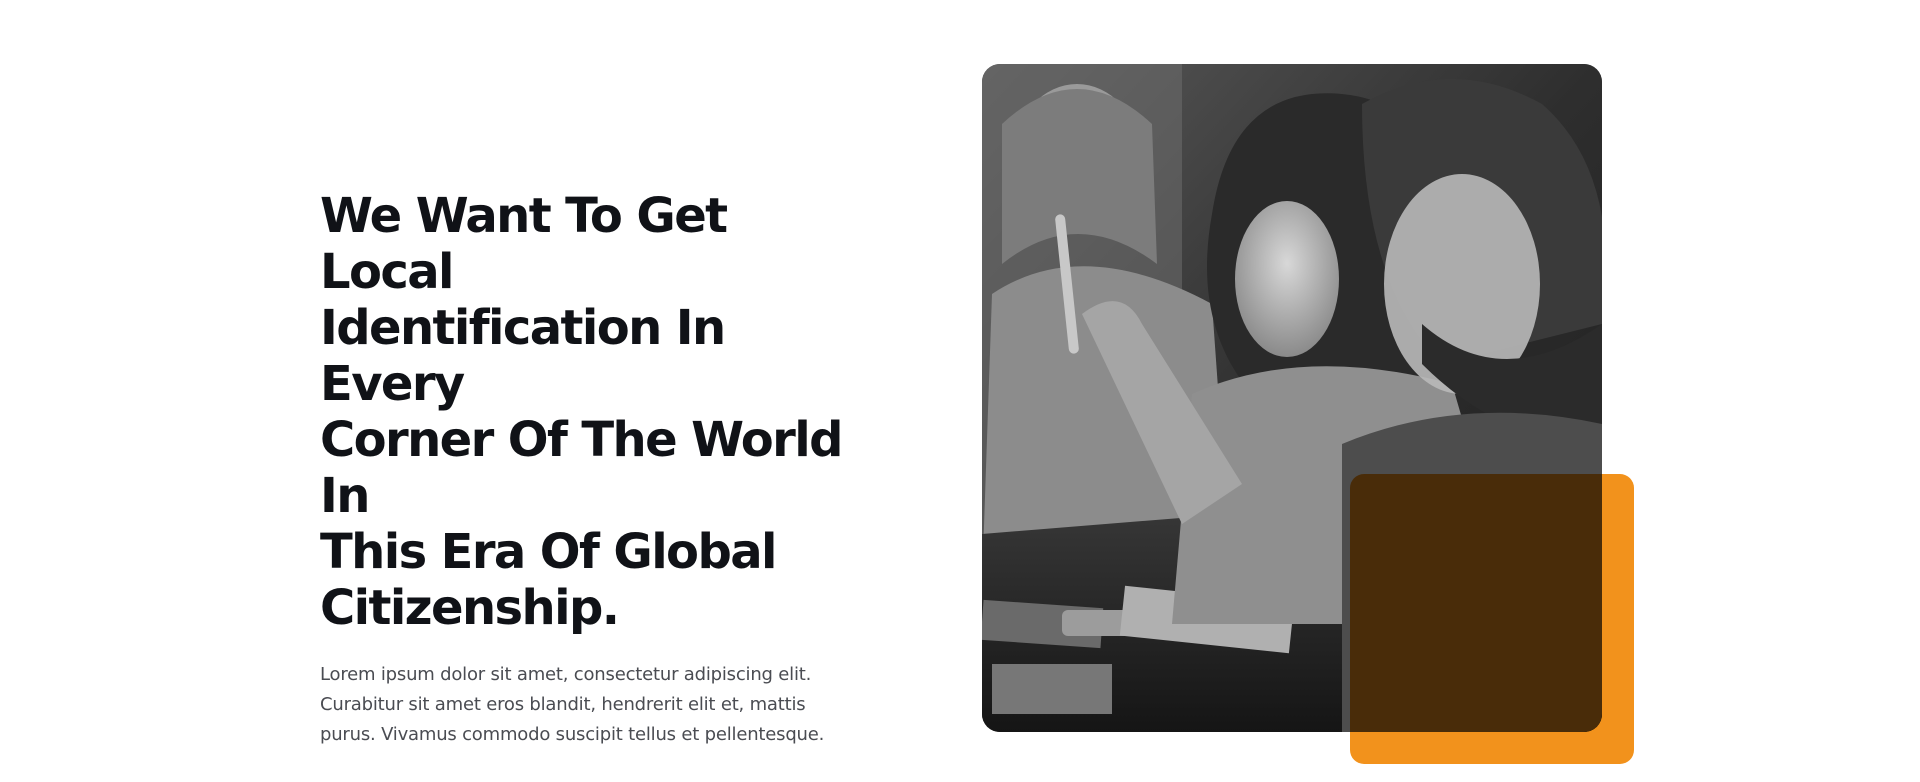 This screenshot has width=1920, height=782. Describe the element at coordinates (1492, 619) in the screenshot. I see `orange-accent-block` at that location.